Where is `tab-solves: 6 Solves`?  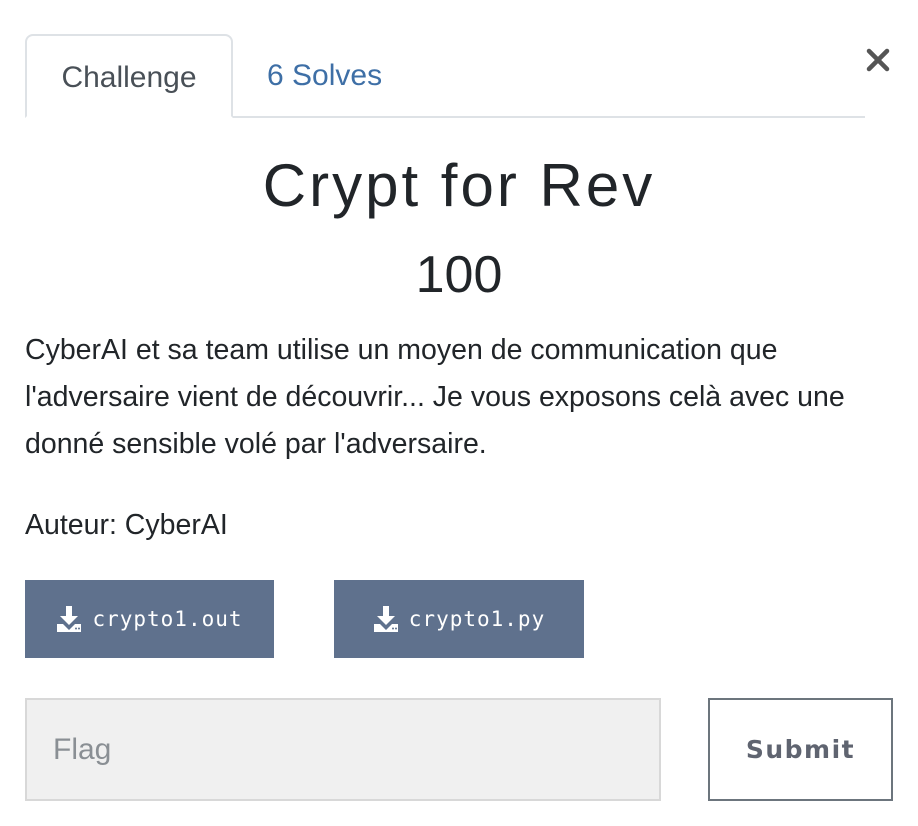 tab-solves: 6 Solves is located at coordinates (324, 76).